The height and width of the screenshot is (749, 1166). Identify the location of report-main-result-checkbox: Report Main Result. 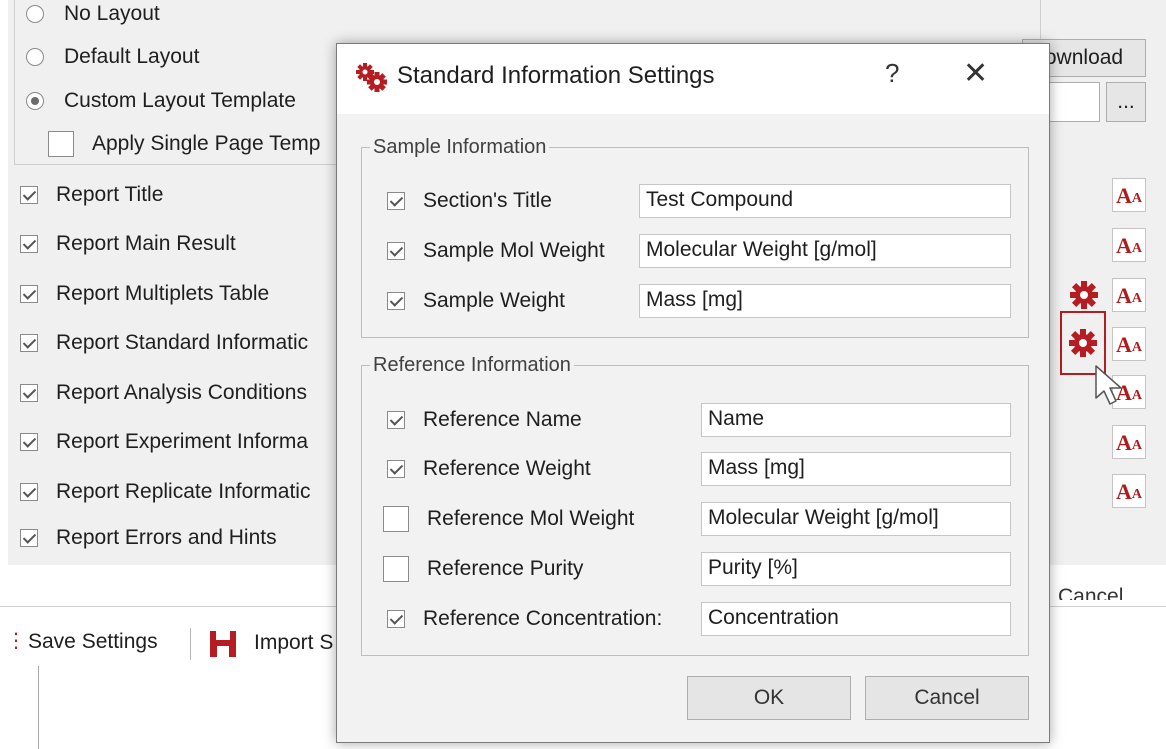
(128, 244).